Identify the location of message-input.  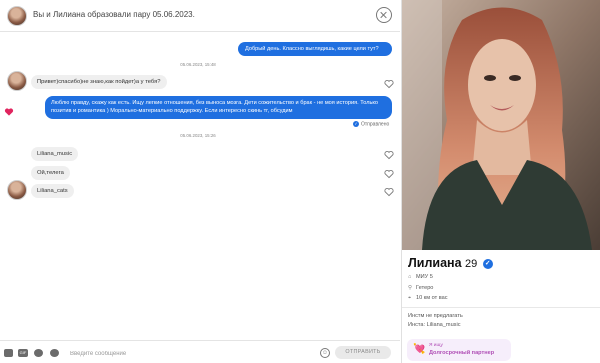
(190, 353).